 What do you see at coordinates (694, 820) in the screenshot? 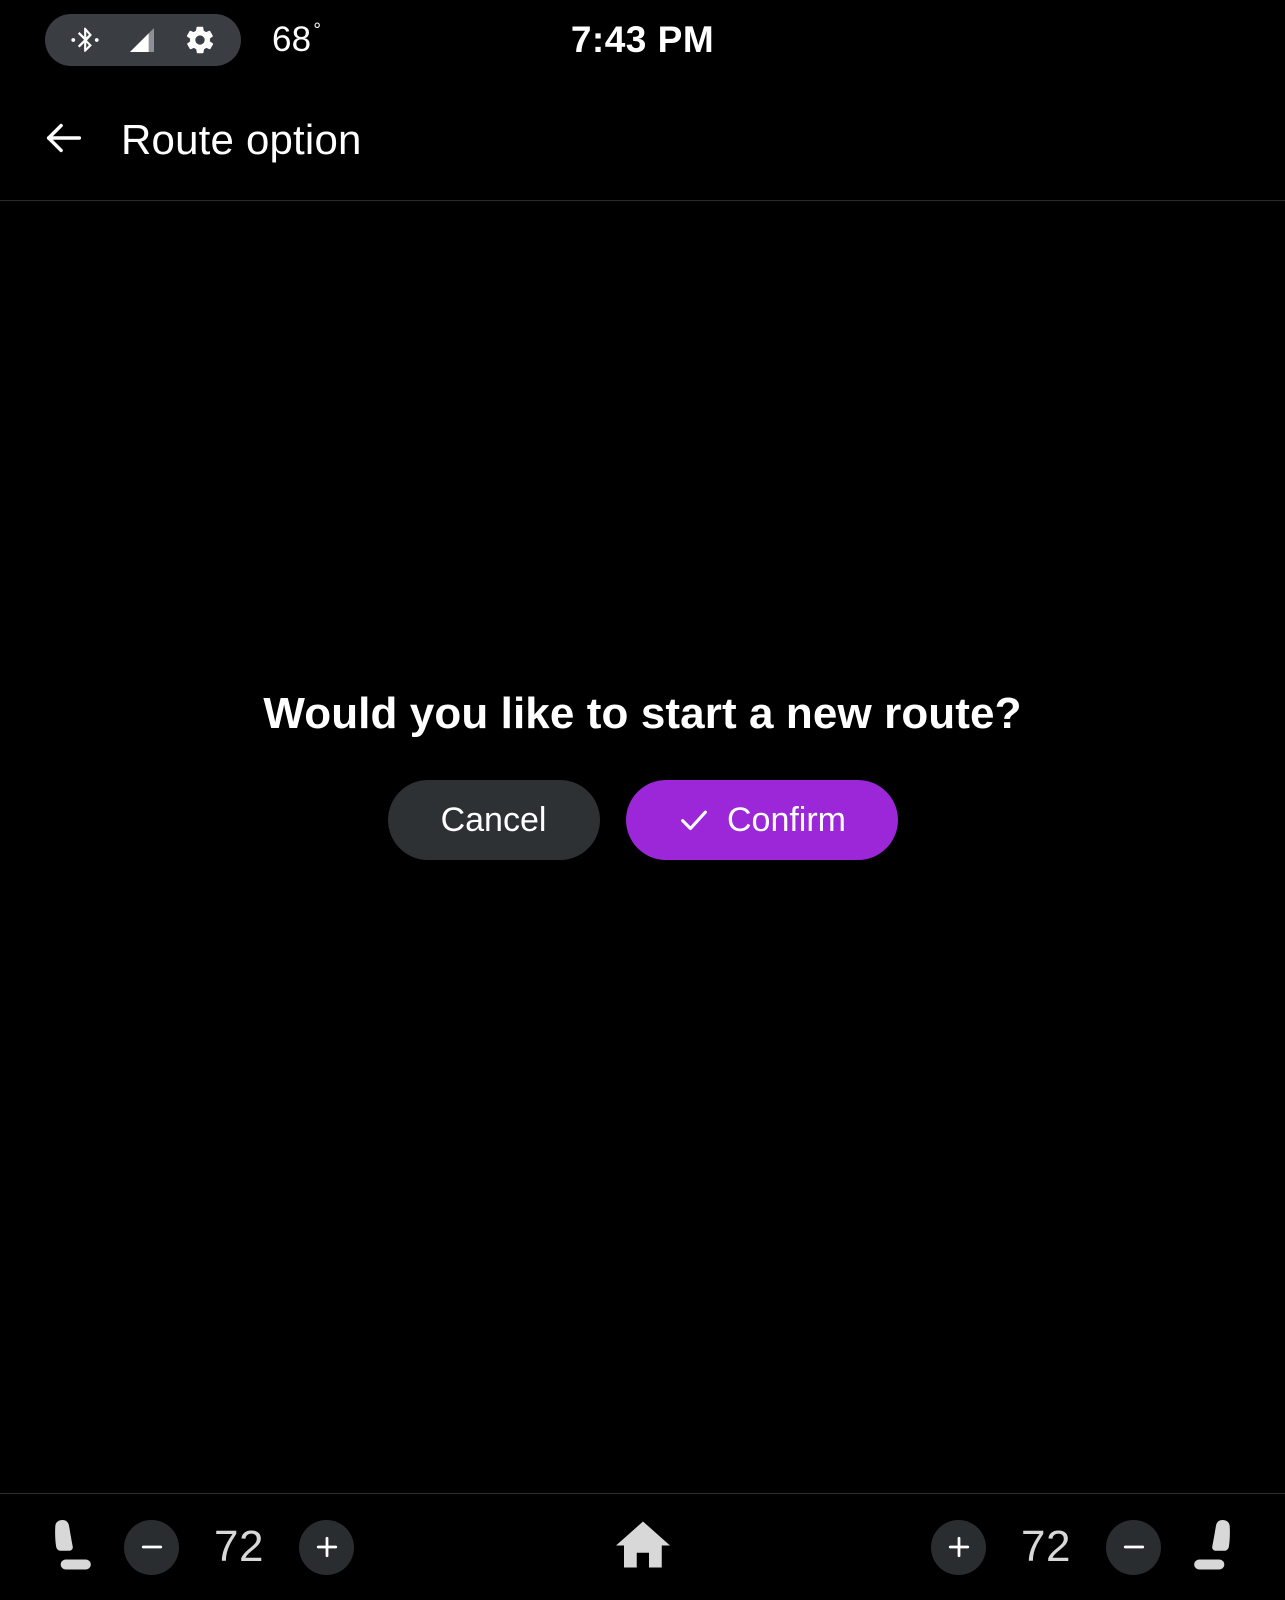
I see `check-icon` at bounding box center [694, 820].